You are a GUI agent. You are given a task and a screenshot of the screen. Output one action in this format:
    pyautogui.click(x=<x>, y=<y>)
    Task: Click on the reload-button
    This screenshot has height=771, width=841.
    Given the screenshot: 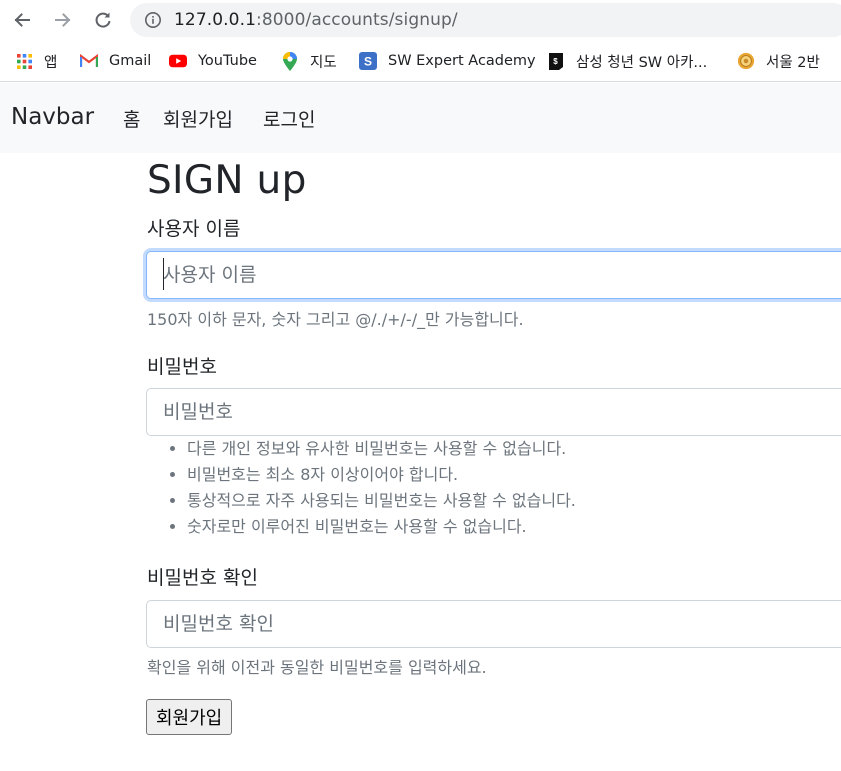 What is the action you would take?
    pyautogui.click(x=103, y=20)
    